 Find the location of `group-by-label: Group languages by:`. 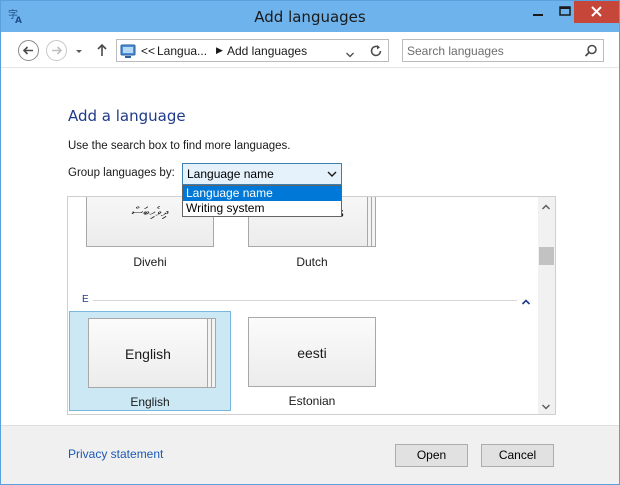

group-by-label: Group languages by: is located at coordinates (121, 173).